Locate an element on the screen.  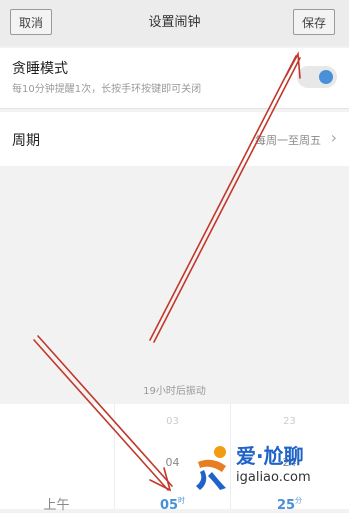
cancel-button: 取消 is located at coordinates (31, 22).